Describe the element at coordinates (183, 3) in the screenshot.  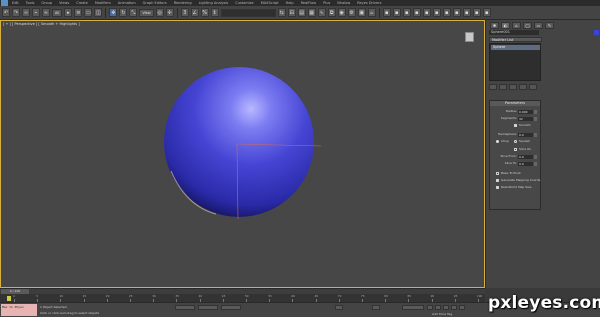
I see `menu-rendering: Rendering` at that location.